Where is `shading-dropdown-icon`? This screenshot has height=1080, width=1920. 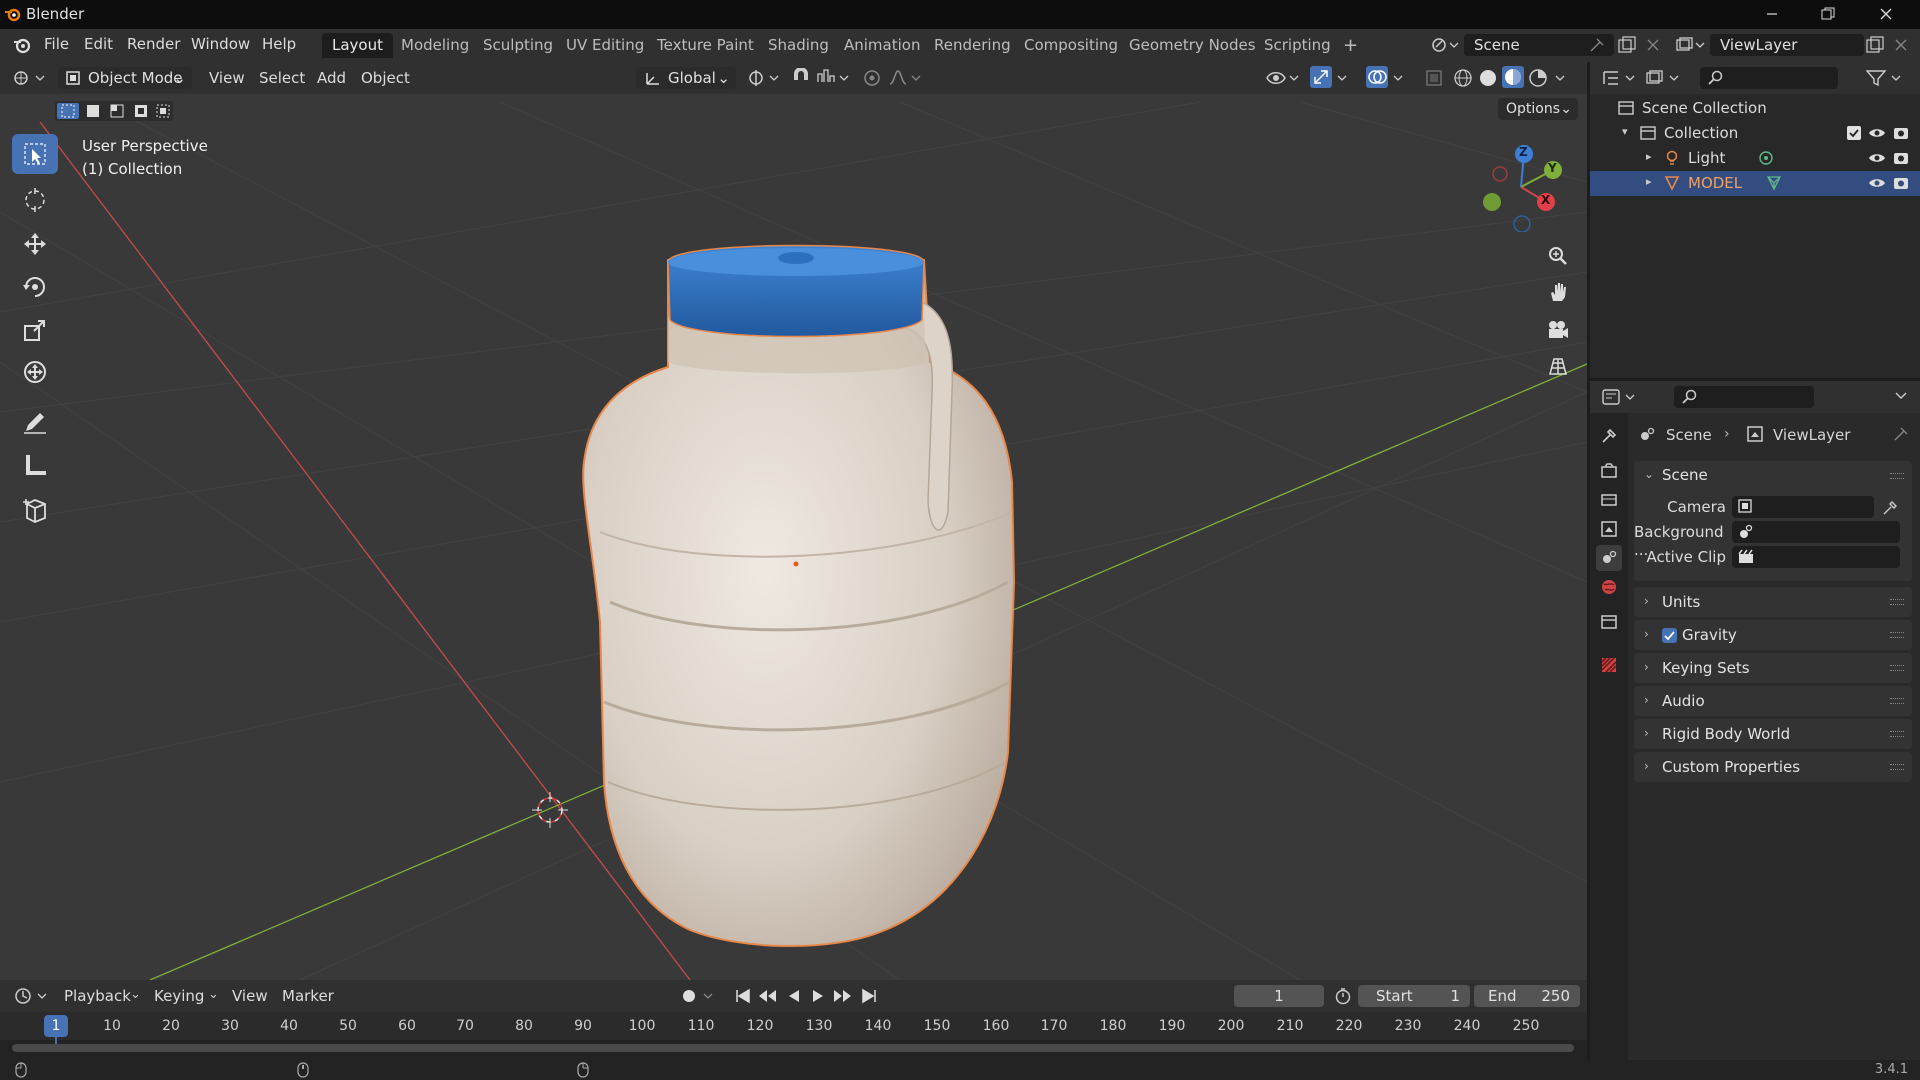
shading-dropdown-icon is located at coordinates (1561, 78).